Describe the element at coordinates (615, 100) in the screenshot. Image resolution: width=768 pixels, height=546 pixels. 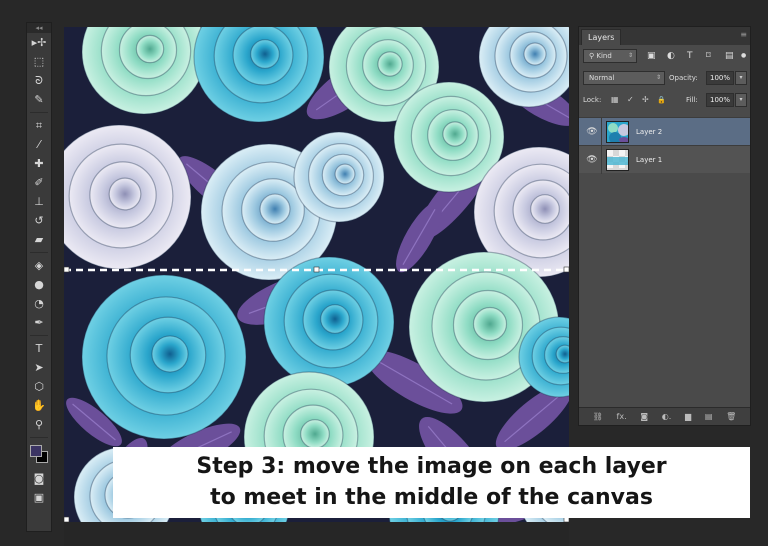
I see `lock-transparency-icon: ▦` at that location.